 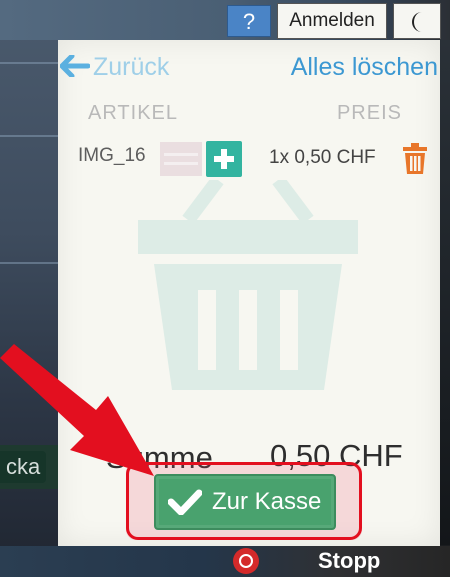 What do you see at coordinates (322, 157) in the screenshot?
I see `cart-item-price: 1x 0,50 CHF` at bounding box center [322, 157].